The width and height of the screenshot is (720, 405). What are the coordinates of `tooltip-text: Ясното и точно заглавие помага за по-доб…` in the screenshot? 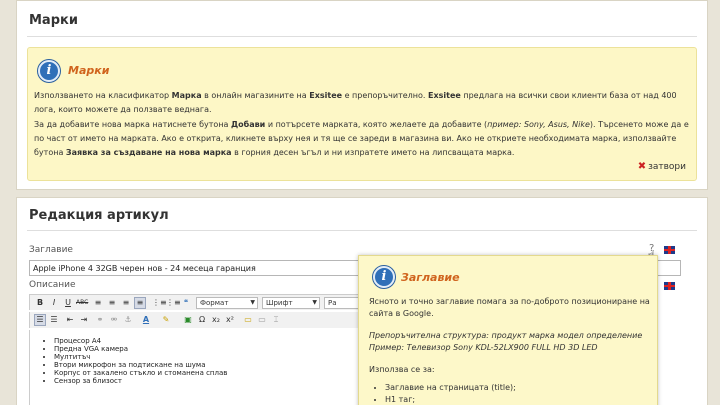 It's located at (509, 307).